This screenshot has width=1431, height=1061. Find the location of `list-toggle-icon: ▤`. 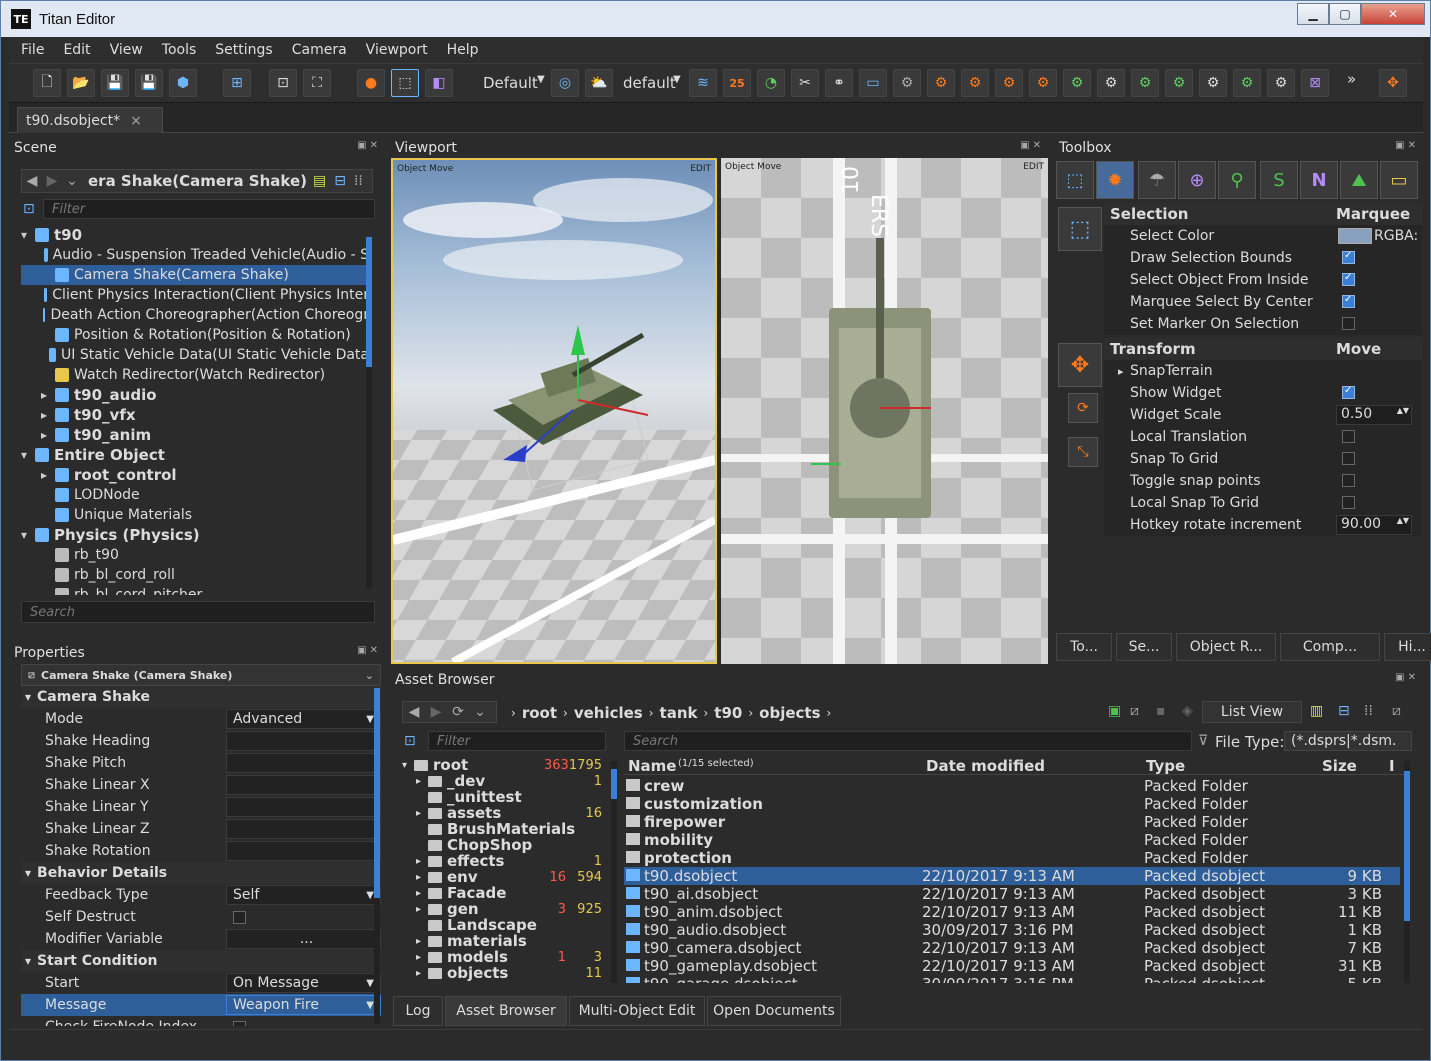

list-toggle-icon: ▤ is located at coordinates (319, 181).